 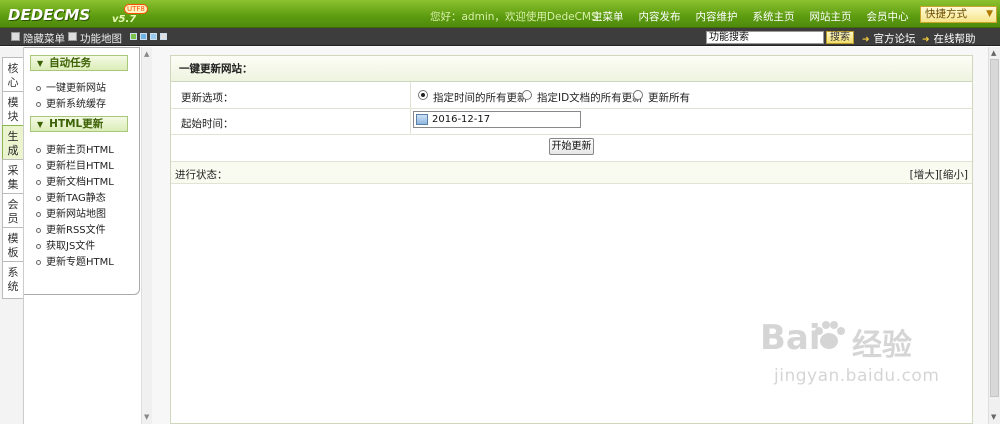 I want to click on tab-generate: 生成, so click(x=12, y=144).